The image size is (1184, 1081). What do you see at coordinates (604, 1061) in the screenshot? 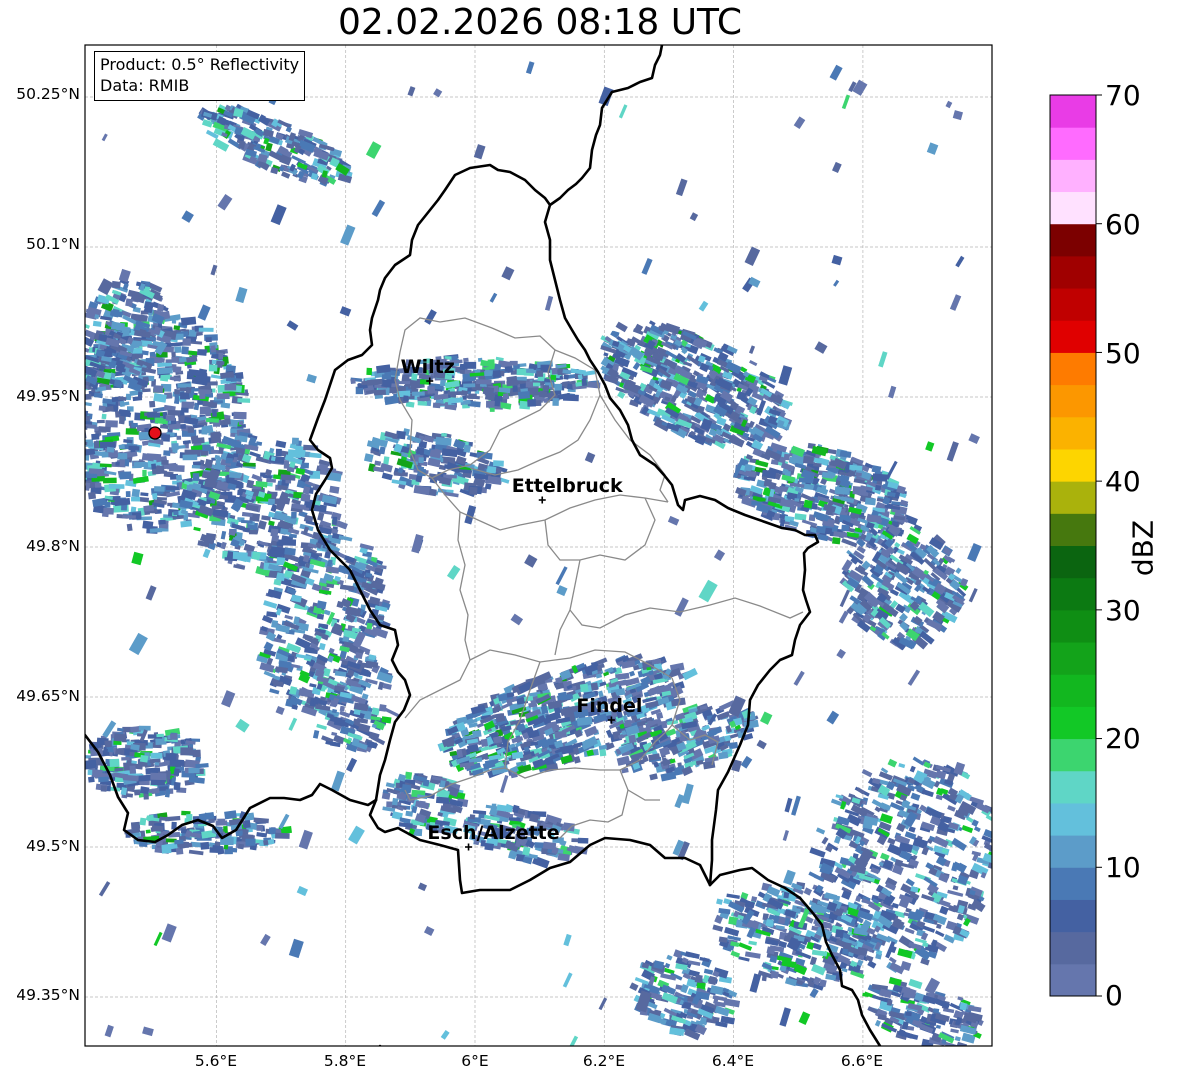
I see `lon-label: 6.2°E` at bounding box center [604, 1061].